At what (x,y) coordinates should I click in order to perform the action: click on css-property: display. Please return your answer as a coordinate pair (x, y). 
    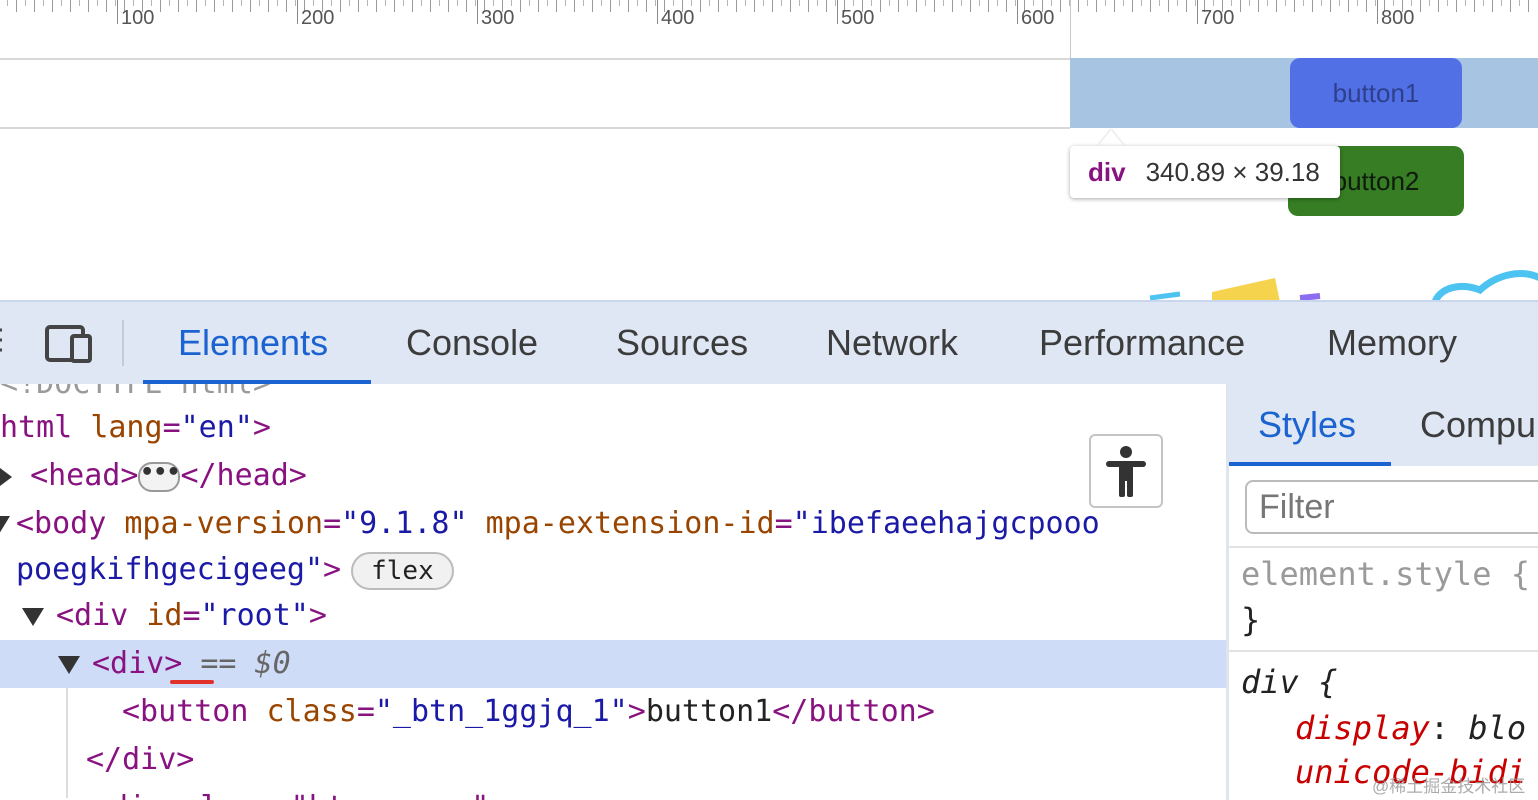
    Looking at the image, I should click on (1362, 728).